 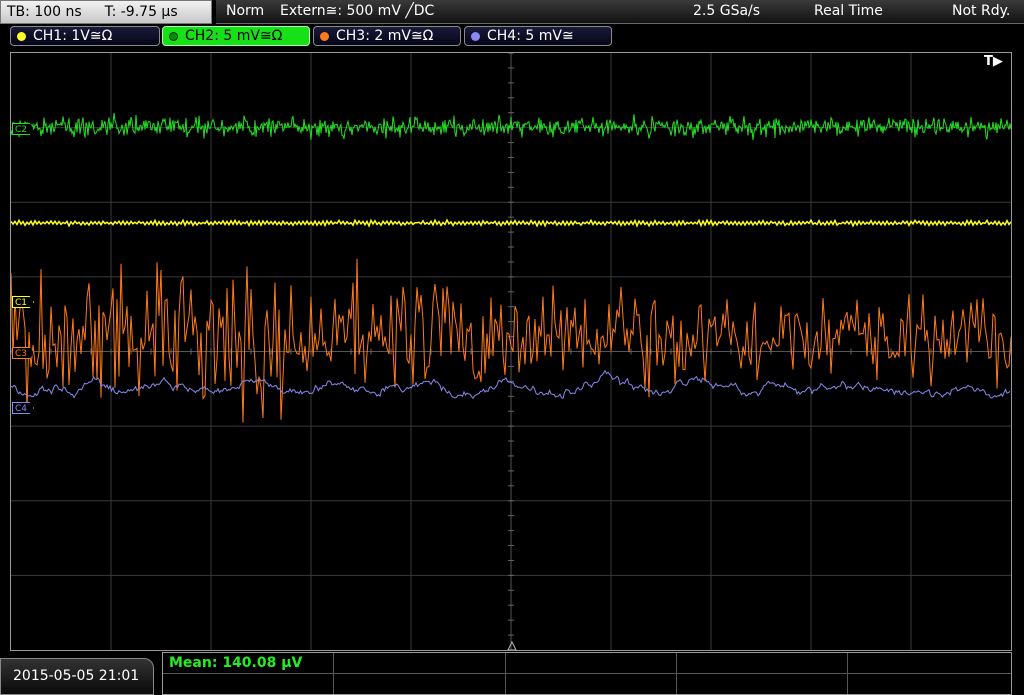 What do you see at coordinates (357, 11) in the screenshot?
I see `trigger-source: Extern≅: 500 mV ╱DC` at bounding box center [357, 11].